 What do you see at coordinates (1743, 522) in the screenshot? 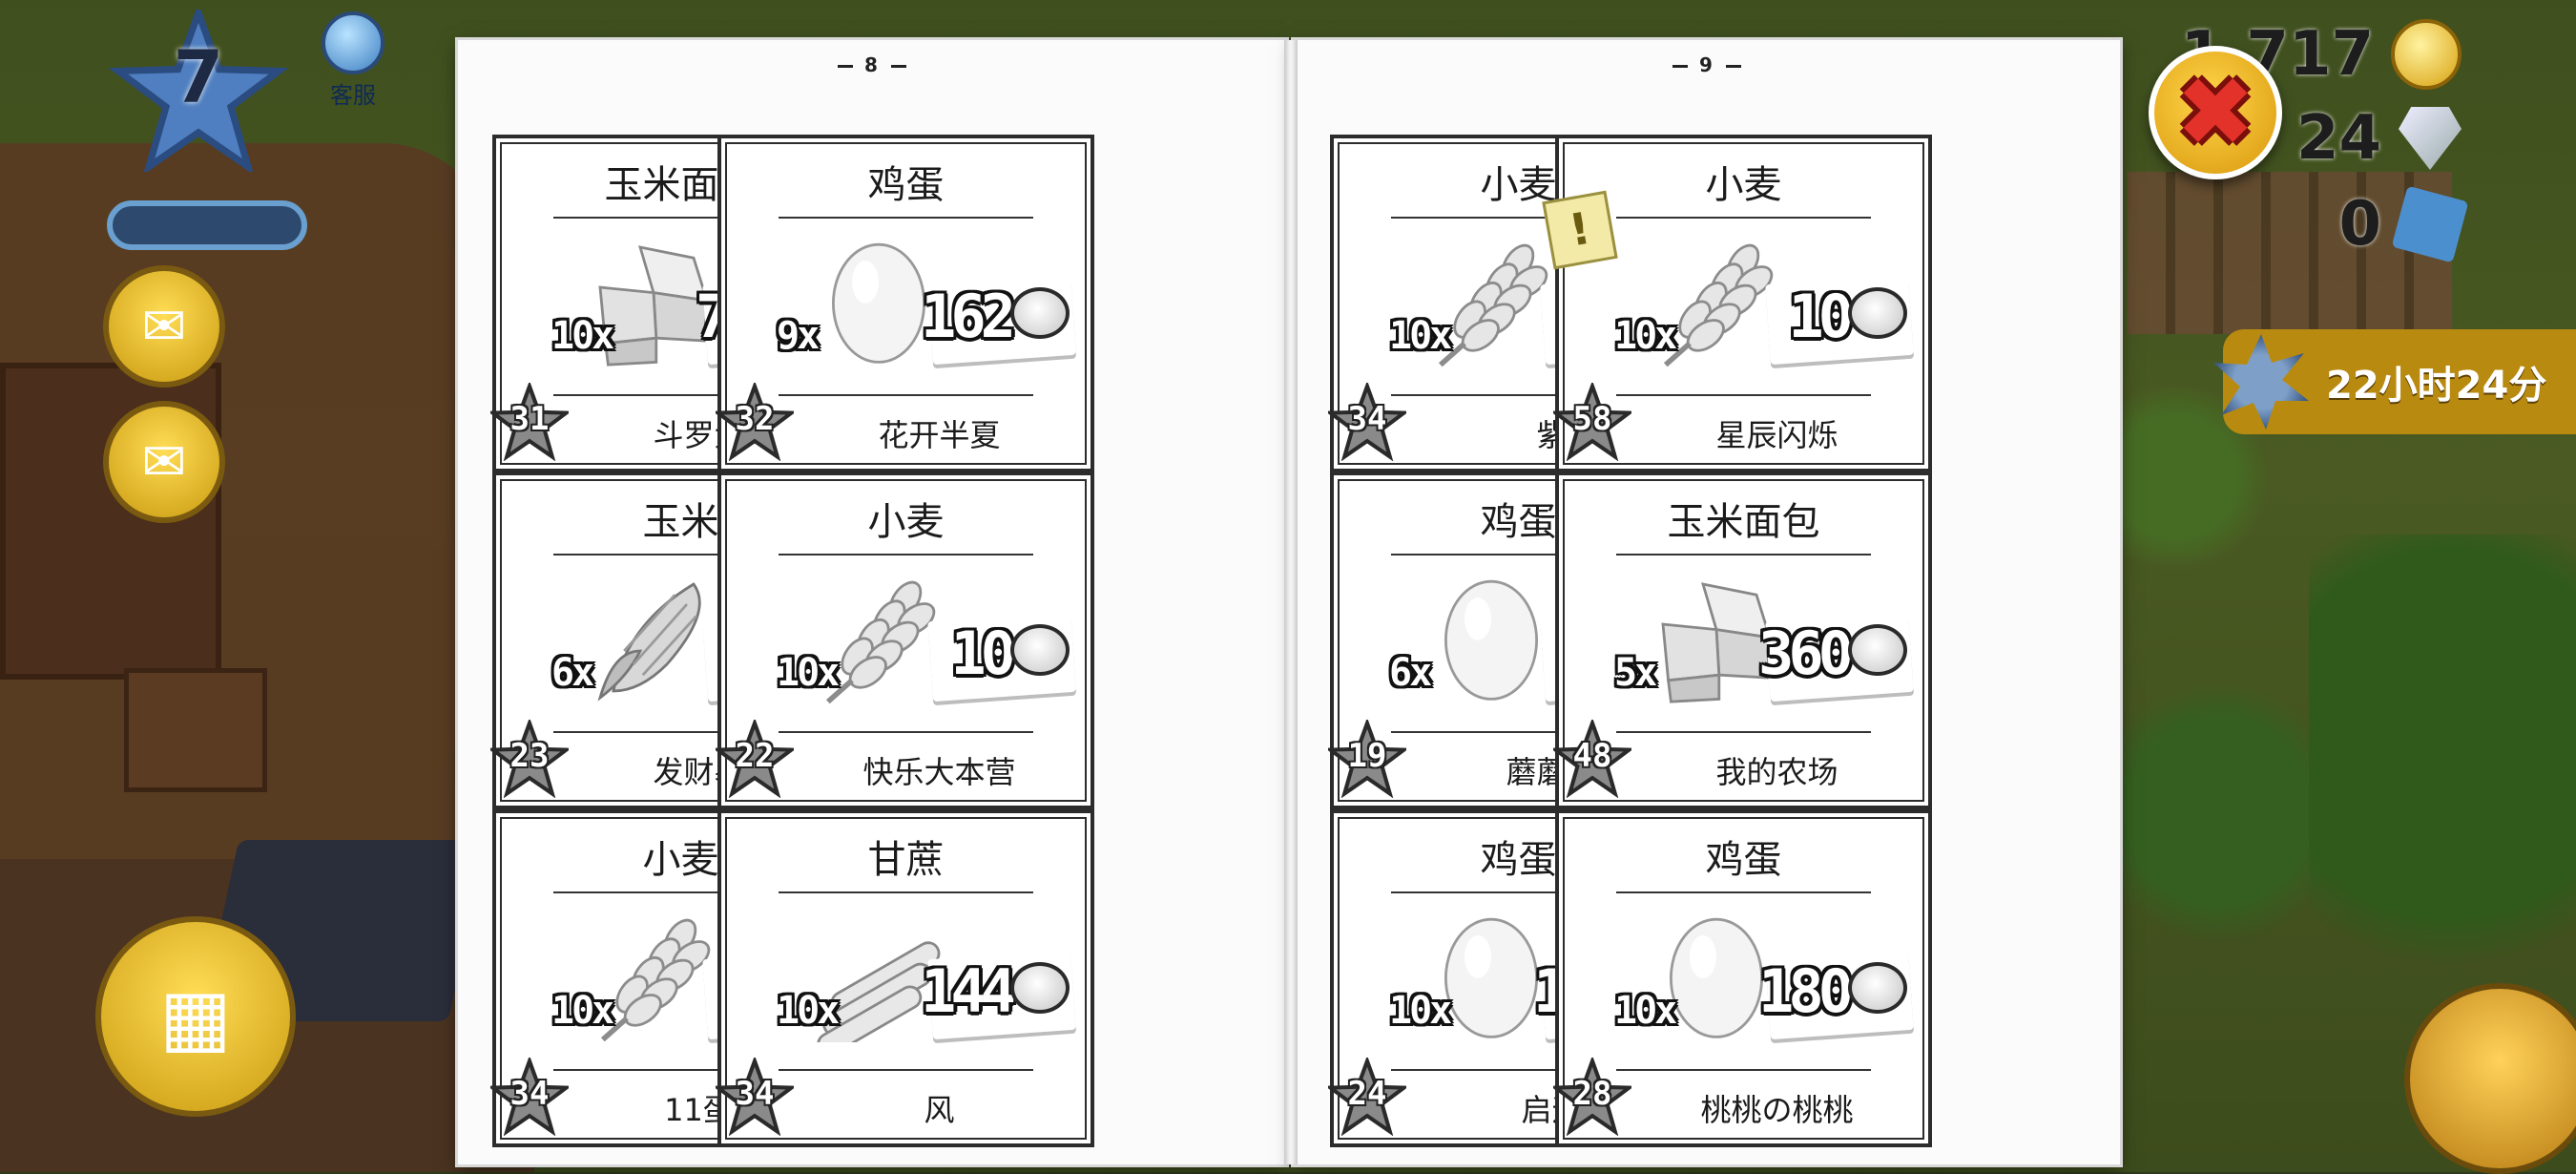
I see `item-name: 玉米面包` at bounding box center [1743, 522].